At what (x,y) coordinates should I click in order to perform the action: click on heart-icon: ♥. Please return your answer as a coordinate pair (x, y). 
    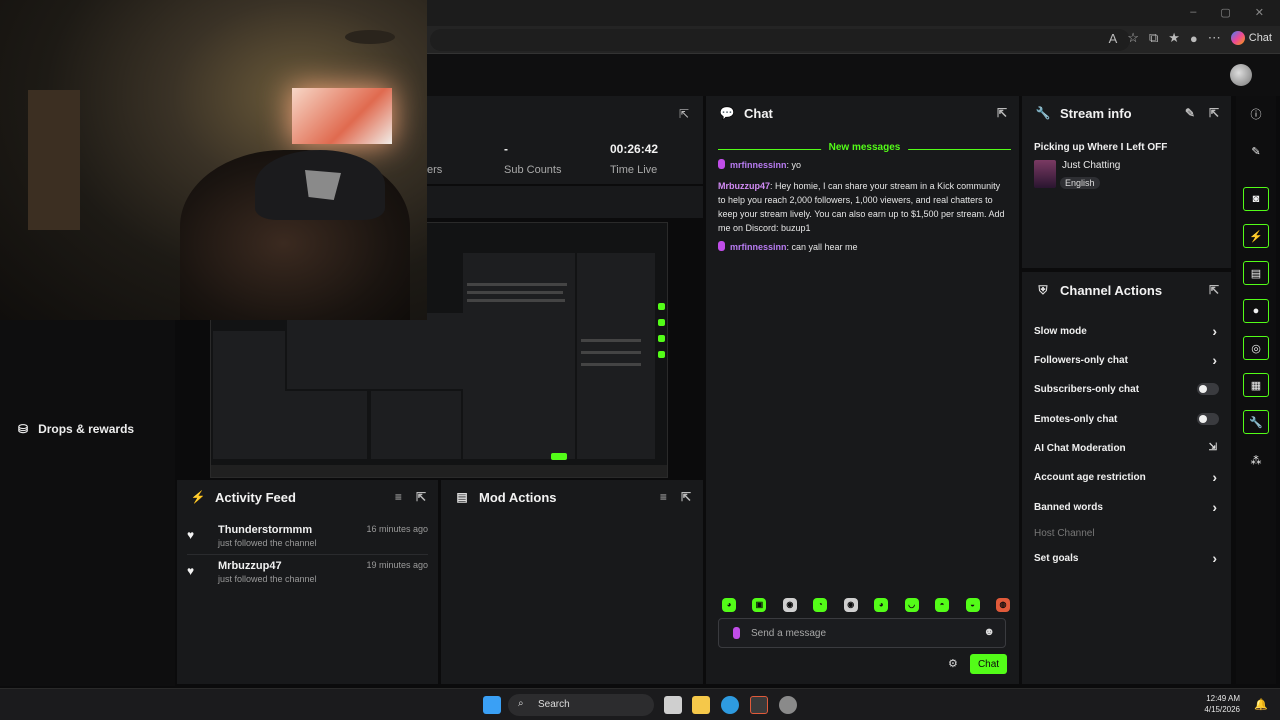
    Looking at the image, I should click on (191, 571).